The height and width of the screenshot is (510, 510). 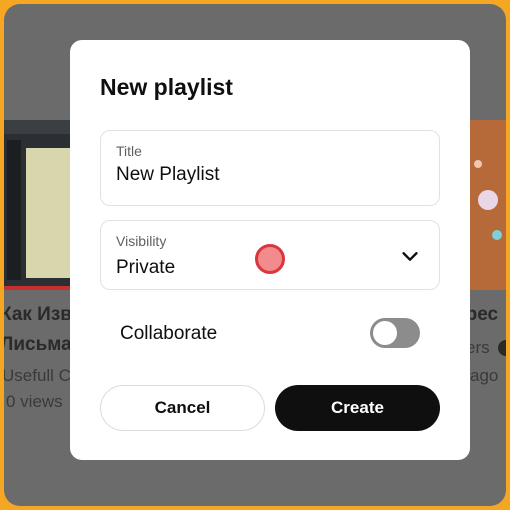 What do you see at coordinates (502, 348) in the screenshot?
I see `verified-icon` at bounding box center [502, 348].